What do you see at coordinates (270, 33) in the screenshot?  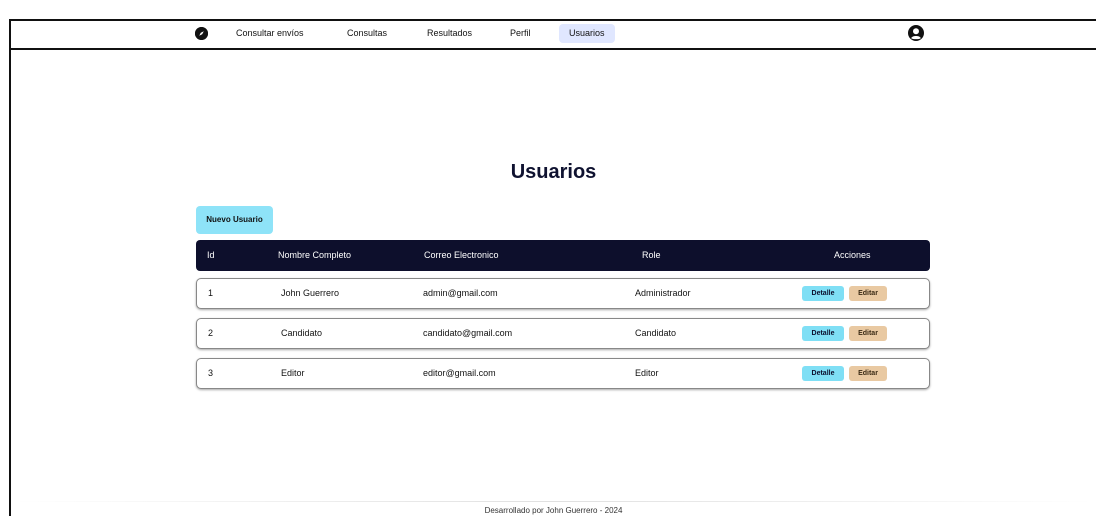 I see `nav-item-consultar-envios: Consultar envíos` at bounding box center [270, 33].